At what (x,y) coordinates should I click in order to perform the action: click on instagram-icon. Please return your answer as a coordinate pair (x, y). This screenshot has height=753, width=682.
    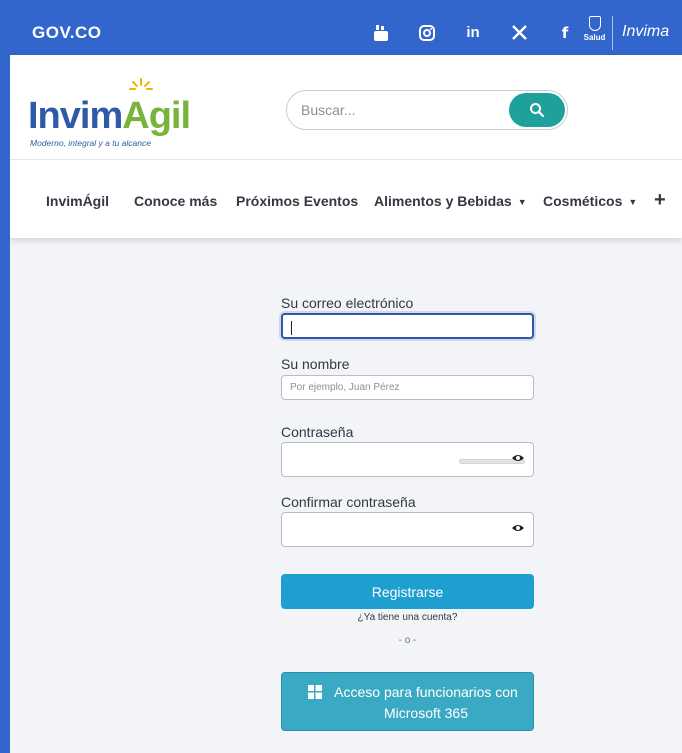
    Looking at the image, I should click on (427, 32).